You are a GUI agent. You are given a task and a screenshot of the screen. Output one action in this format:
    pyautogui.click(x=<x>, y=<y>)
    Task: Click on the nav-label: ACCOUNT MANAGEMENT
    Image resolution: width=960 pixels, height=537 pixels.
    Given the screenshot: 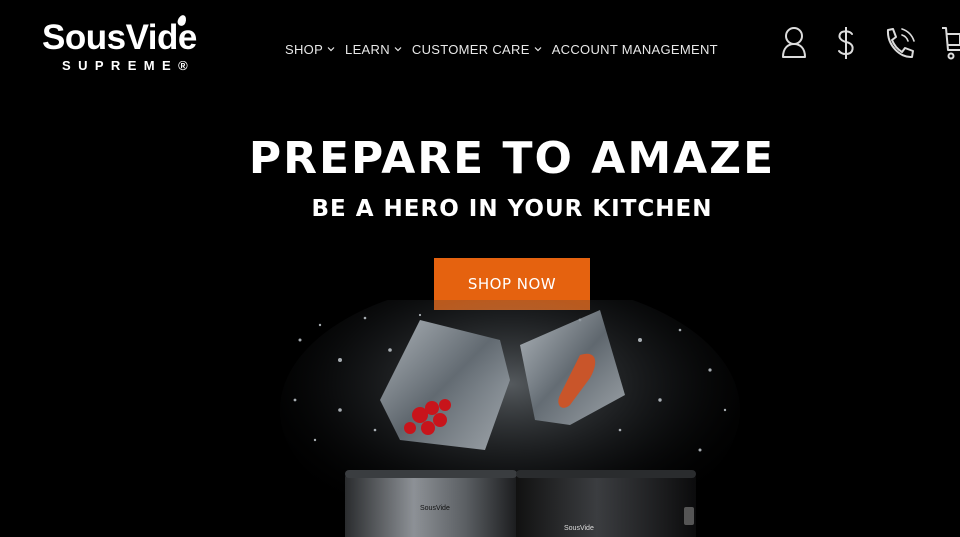 What is the action you would take?
    pyautogui.click(x=634, y=49)
    